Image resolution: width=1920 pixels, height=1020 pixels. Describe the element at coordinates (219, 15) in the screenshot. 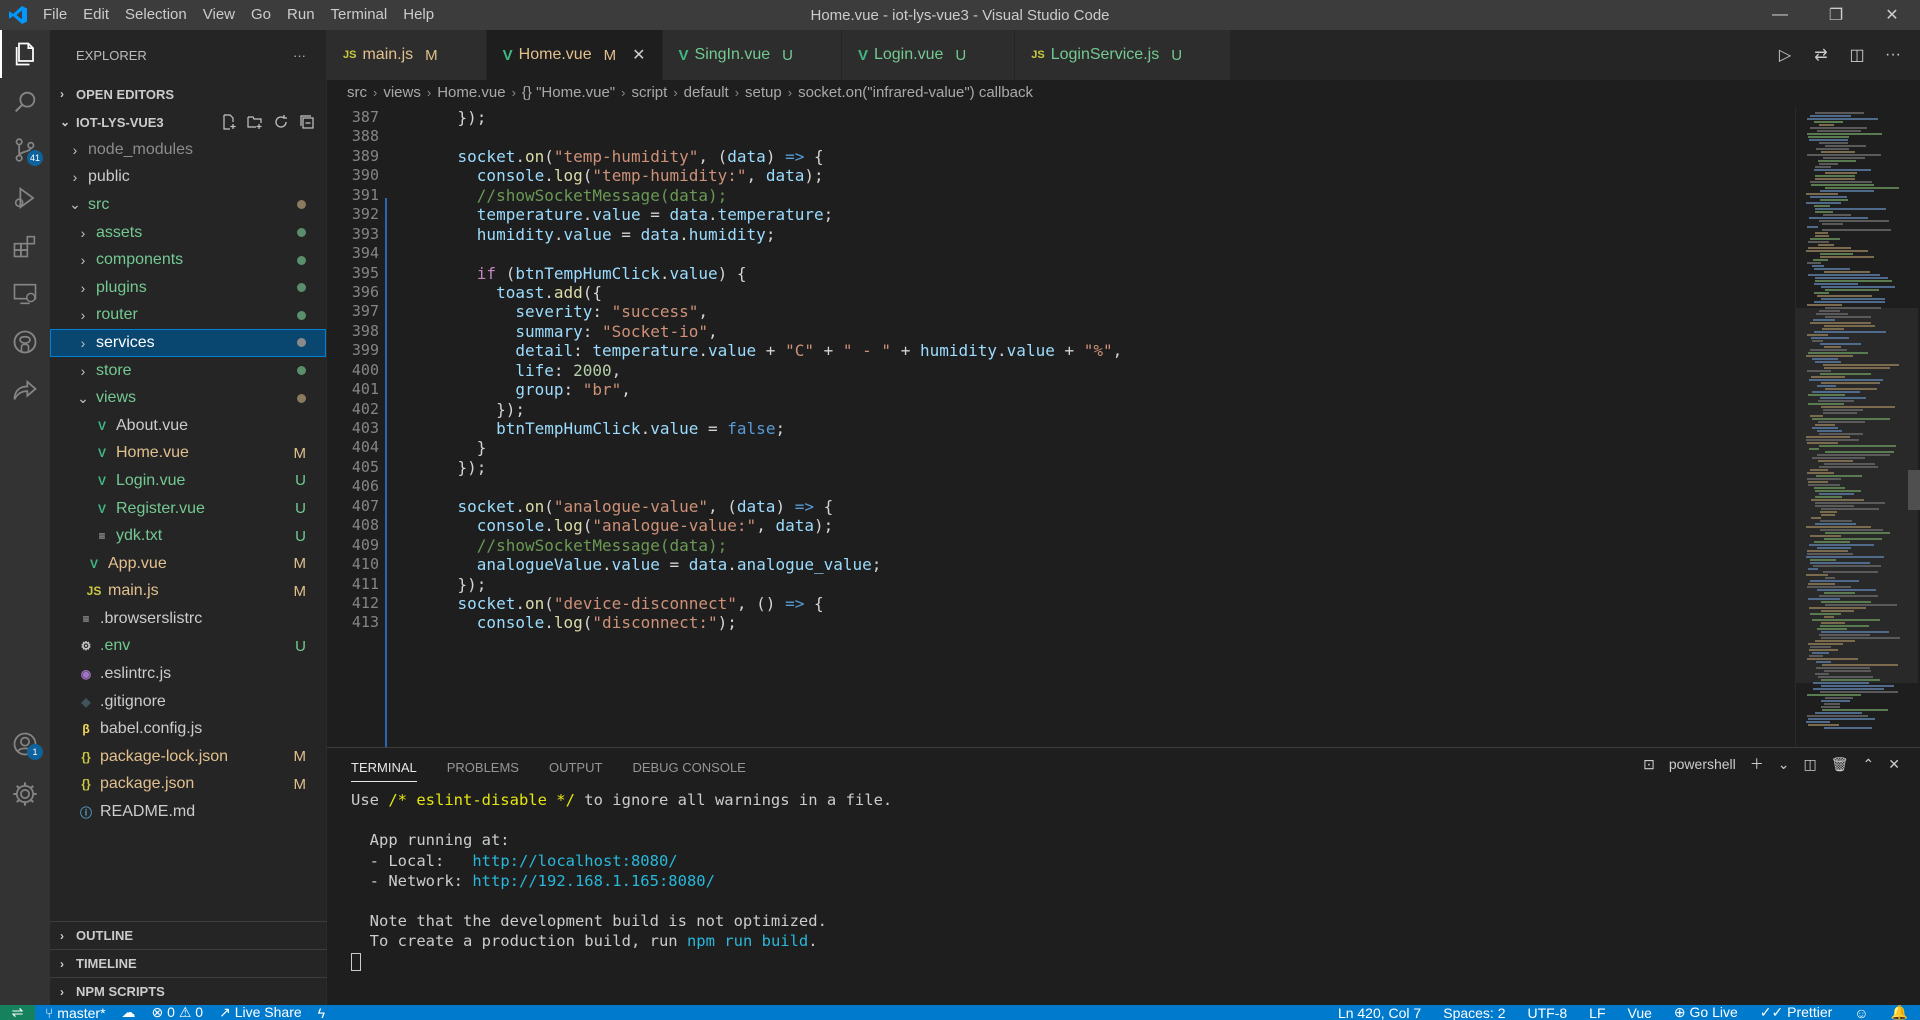

I see `menu-view: View` at that location.